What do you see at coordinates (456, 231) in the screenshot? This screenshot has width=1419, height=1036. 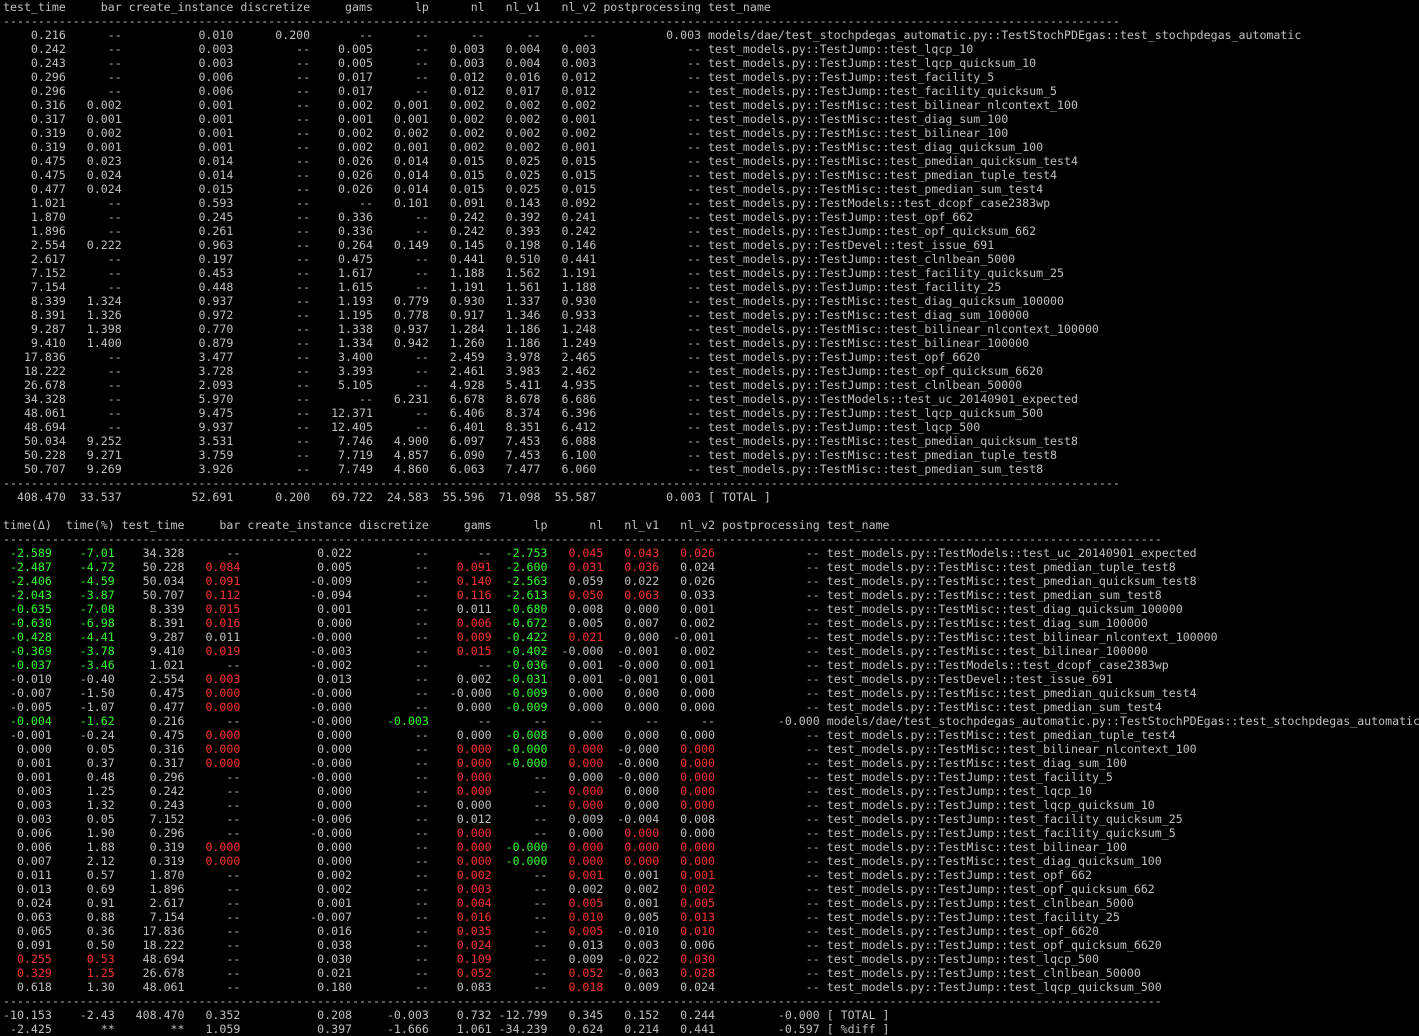 I see `cell-nl: 0.242` at bounding box center [456, 231].